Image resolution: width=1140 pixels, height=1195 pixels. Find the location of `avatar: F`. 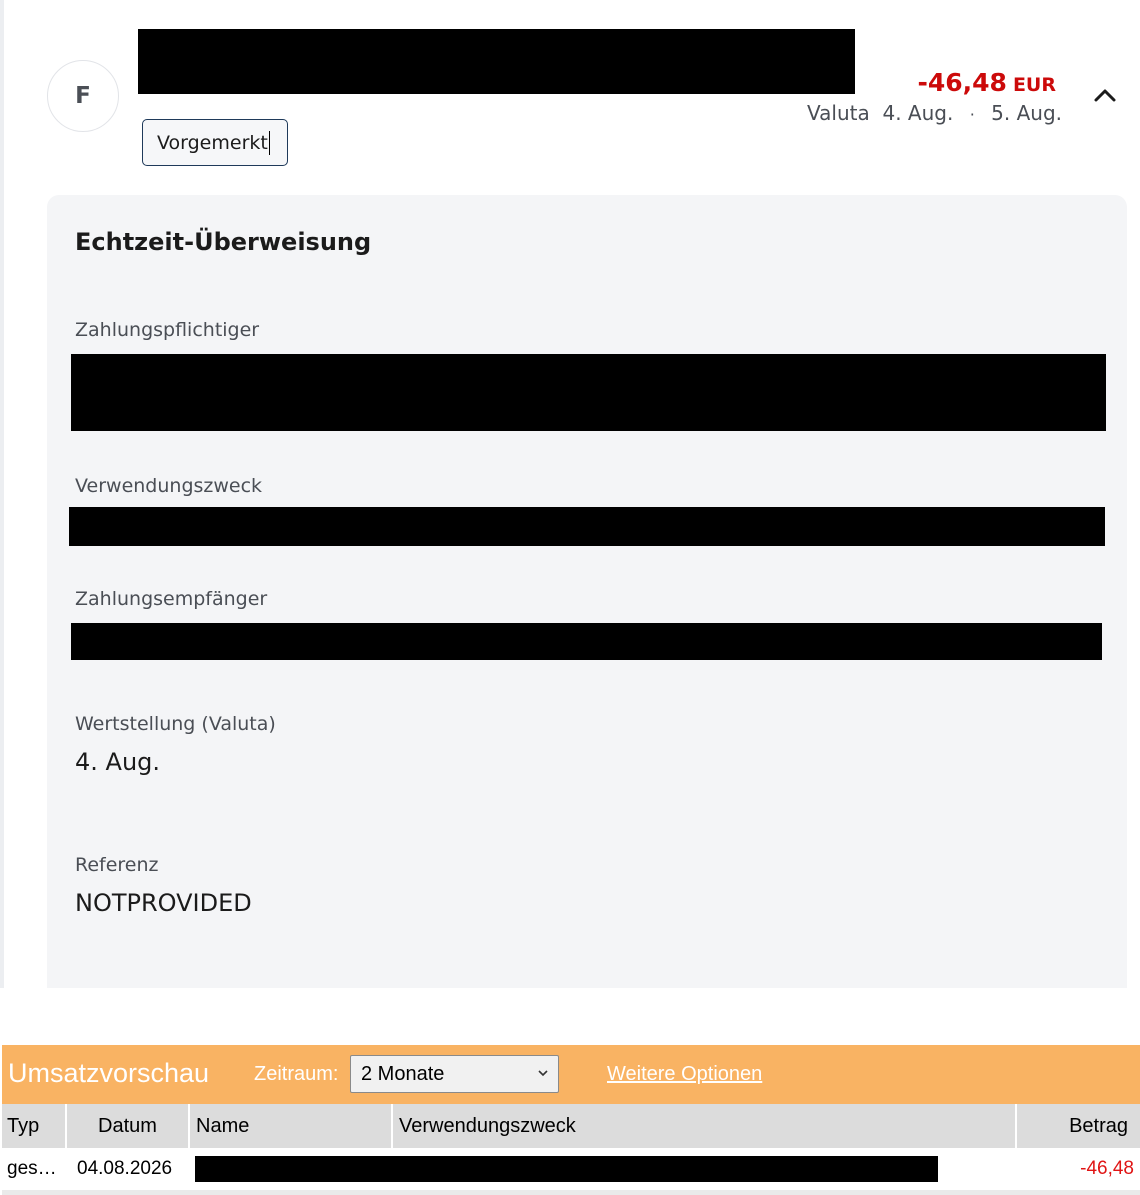

avatar: F is located at coordinates (83, 96).